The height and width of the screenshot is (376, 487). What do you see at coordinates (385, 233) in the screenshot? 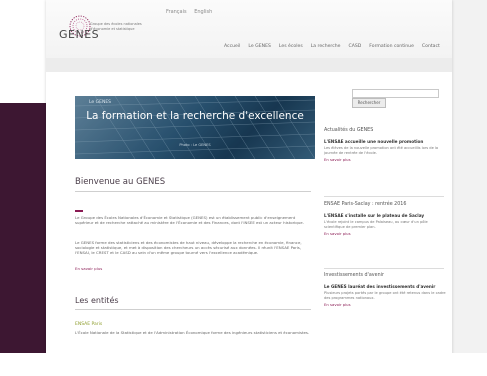
I see `sidebar-saclay-link: En savoir plus` at bounding box center [385, 233].